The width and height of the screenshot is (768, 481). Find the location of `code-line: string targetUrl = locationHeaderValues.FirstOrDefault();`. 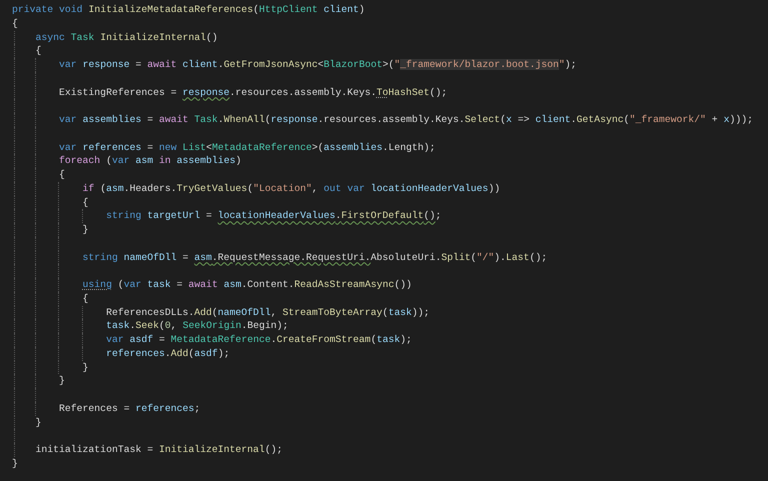

code-line: string targetUrl = locationHeaderValues.FirstOrDefault(); is located at coordinates (274, 216).